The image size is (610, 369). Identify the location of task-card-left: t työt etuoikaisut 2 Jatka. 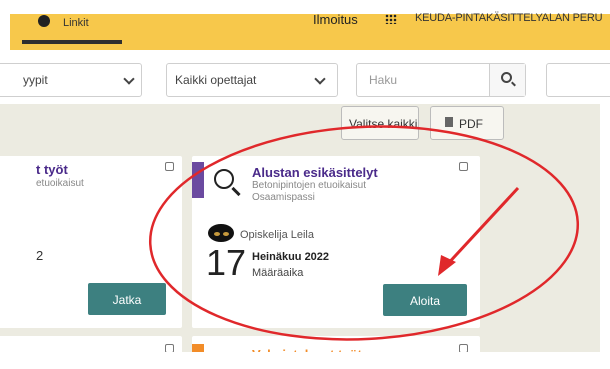
(91, 242).